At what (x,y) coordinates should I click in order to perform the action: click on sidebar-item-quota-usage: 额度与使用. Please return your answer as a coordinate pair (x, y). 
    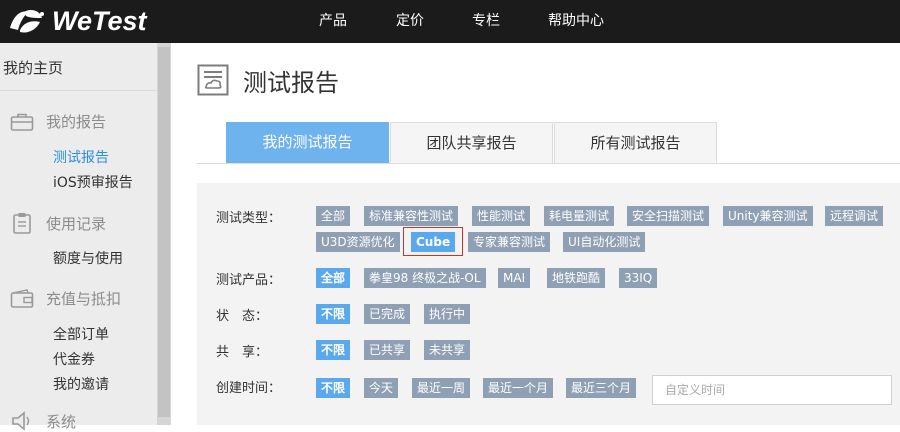
    Looking at the image, I should click on (88, 258).